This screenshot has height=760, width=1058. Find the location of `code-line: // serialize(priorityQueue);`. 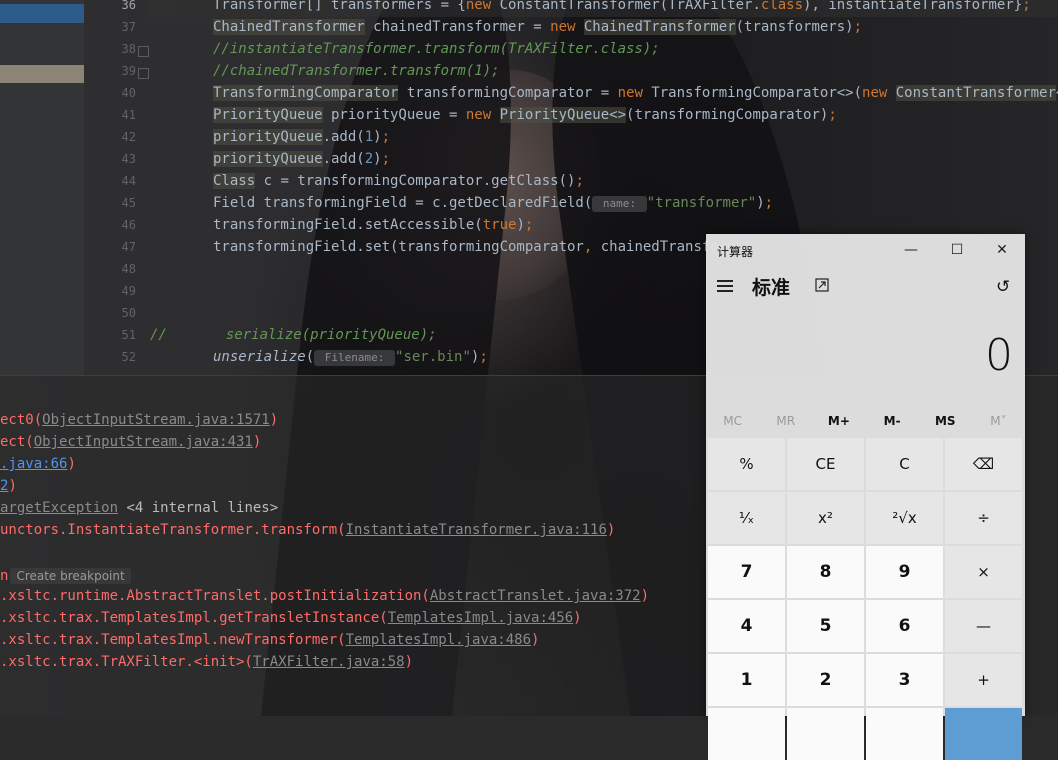

code-line: // serialize(priorityQueue); is located at coordinates (293, 335).